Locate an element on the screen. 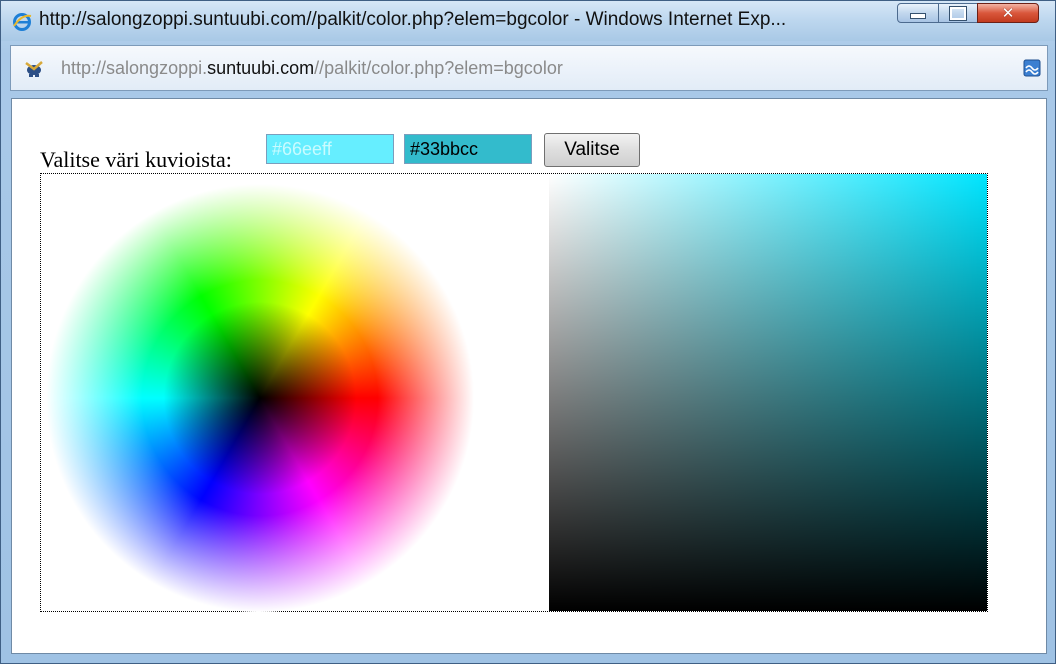  minimize-button is located at coordinates (918, 13).